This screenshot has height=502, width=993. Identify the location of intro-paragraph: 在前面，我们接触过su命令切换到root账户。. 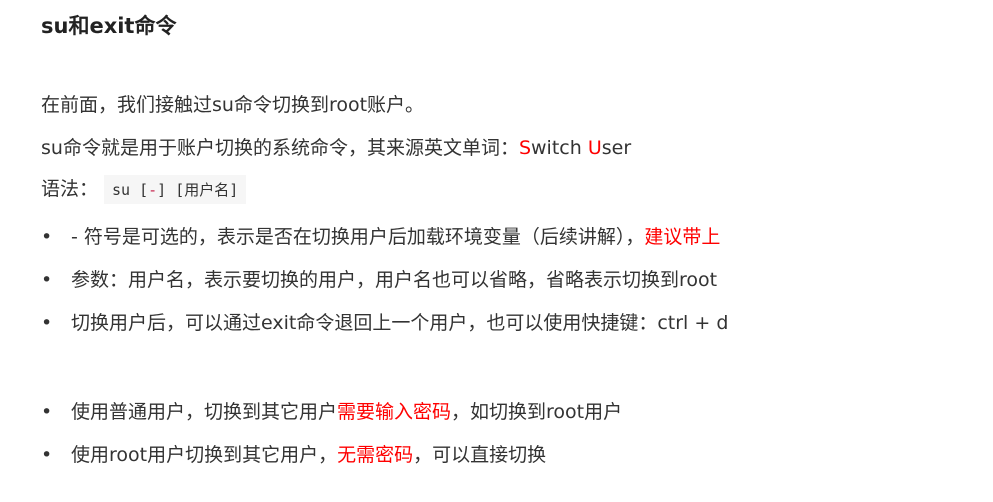
(233, 105).